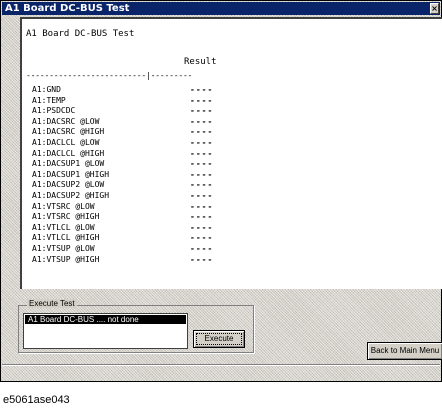  Describe the element at coordinates (434, 8) in the screenshot. I see `close-icon: ×` at that location.